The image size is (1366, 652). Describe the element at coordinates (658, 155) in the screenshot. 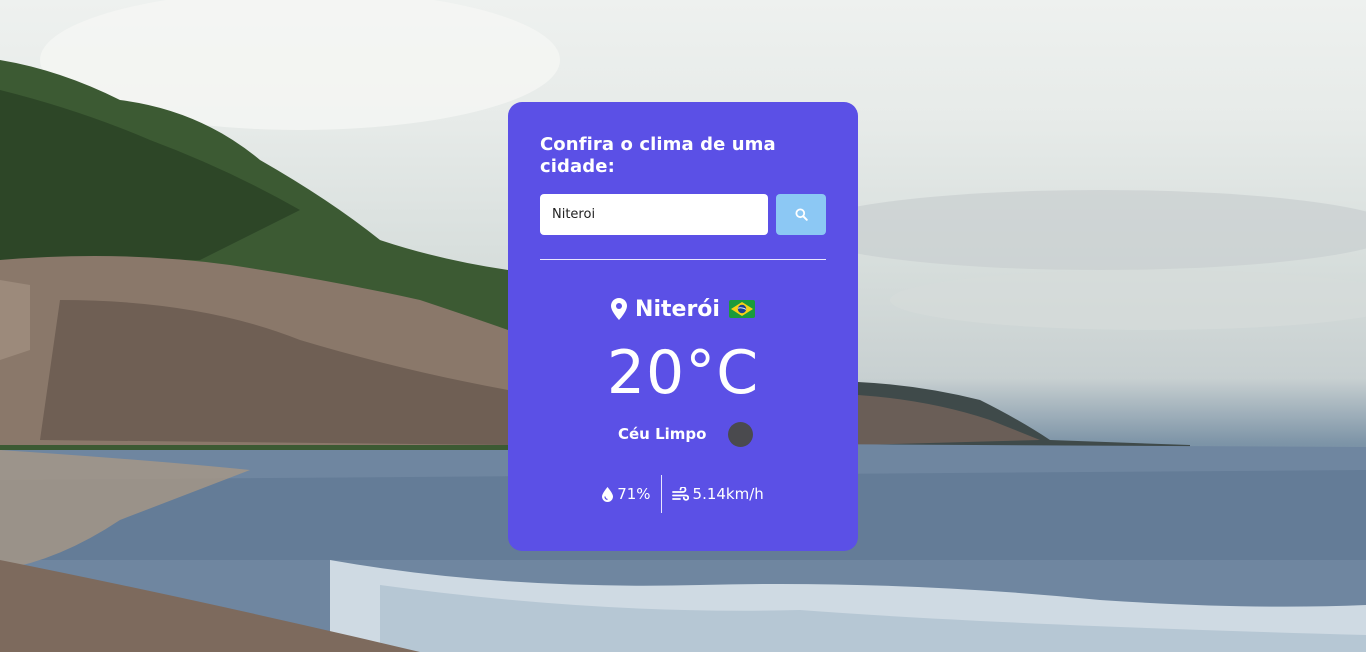

I see `form-heading: Confira o clima de uma cidade:` at that location.